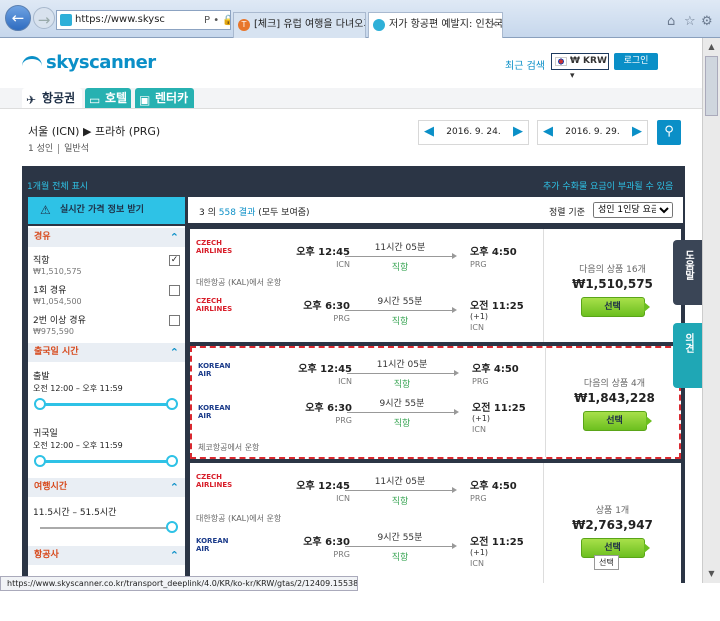  I want to click on return-date-picker: ◀ 2016. 9. 29. ▶, so click(592, 132).